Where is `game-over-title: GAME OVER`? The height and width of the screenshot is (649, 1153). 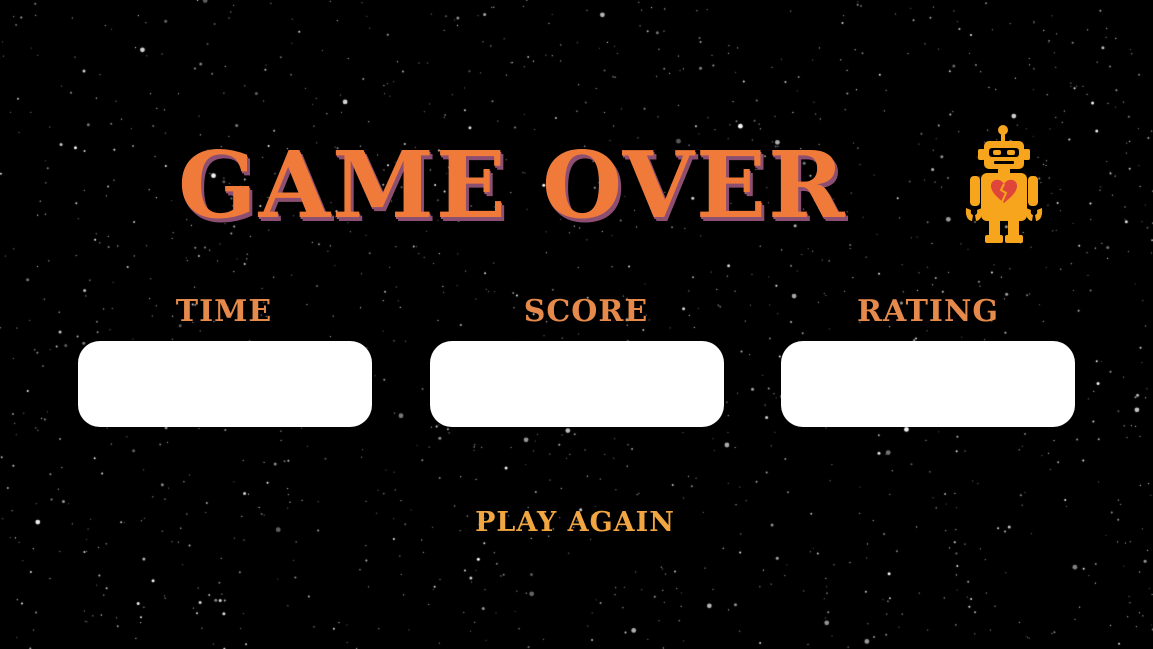
game-over-title: GAME OVER is located at coordinates (512, 185).